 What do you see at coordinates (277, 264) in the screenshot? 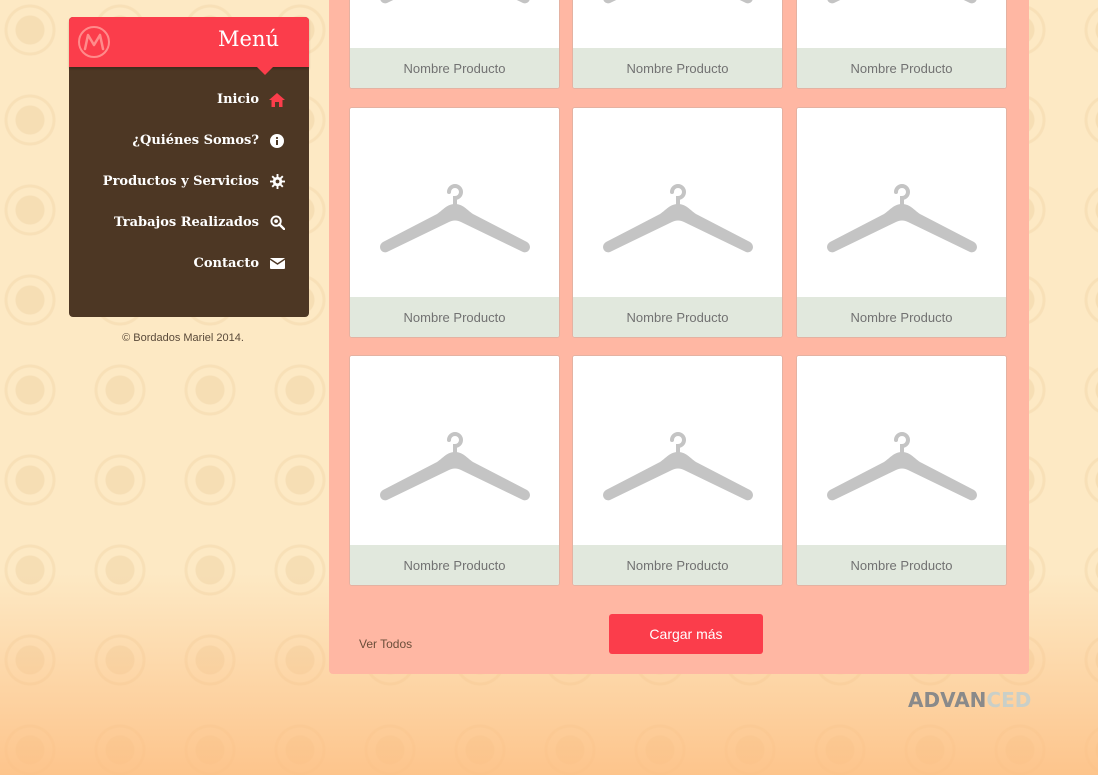
I see `envelope-icon` at bounding box center [277, 264].